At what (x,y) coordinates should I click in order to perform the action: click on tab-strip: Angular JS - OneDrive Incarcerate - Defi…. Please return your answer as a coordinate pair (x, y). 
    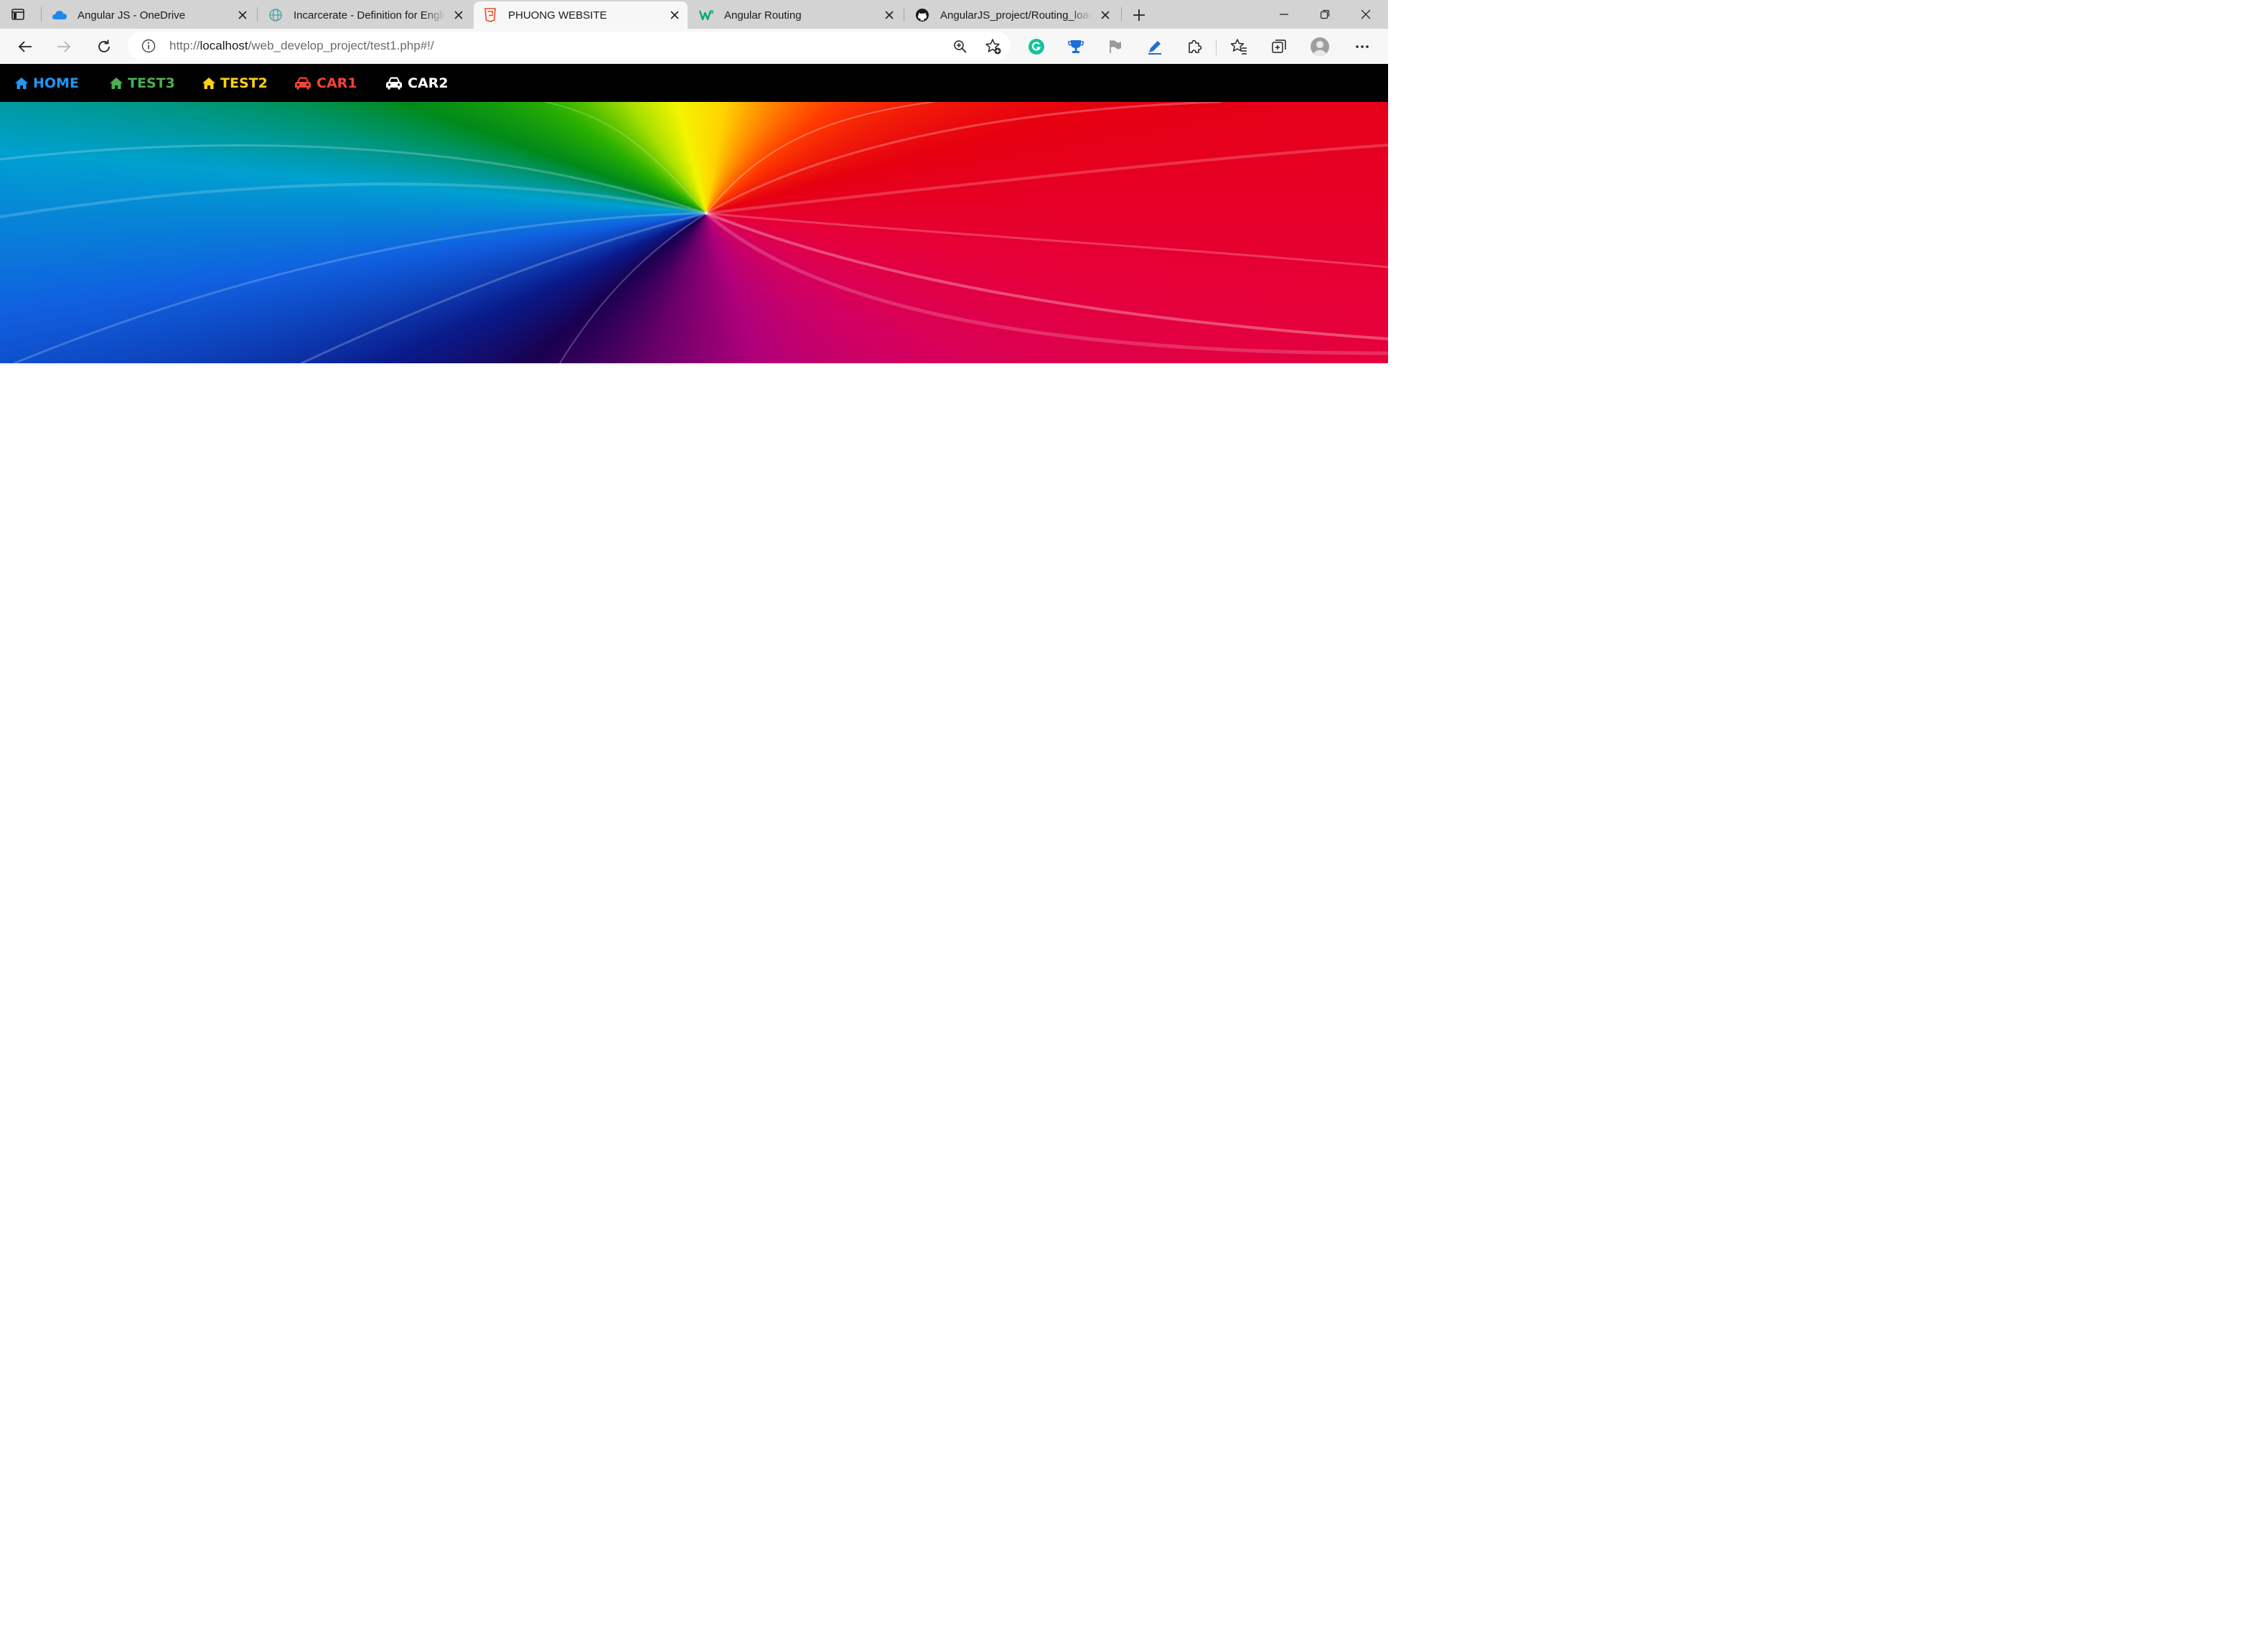
    Looking at the image, I should click on (694, 14).